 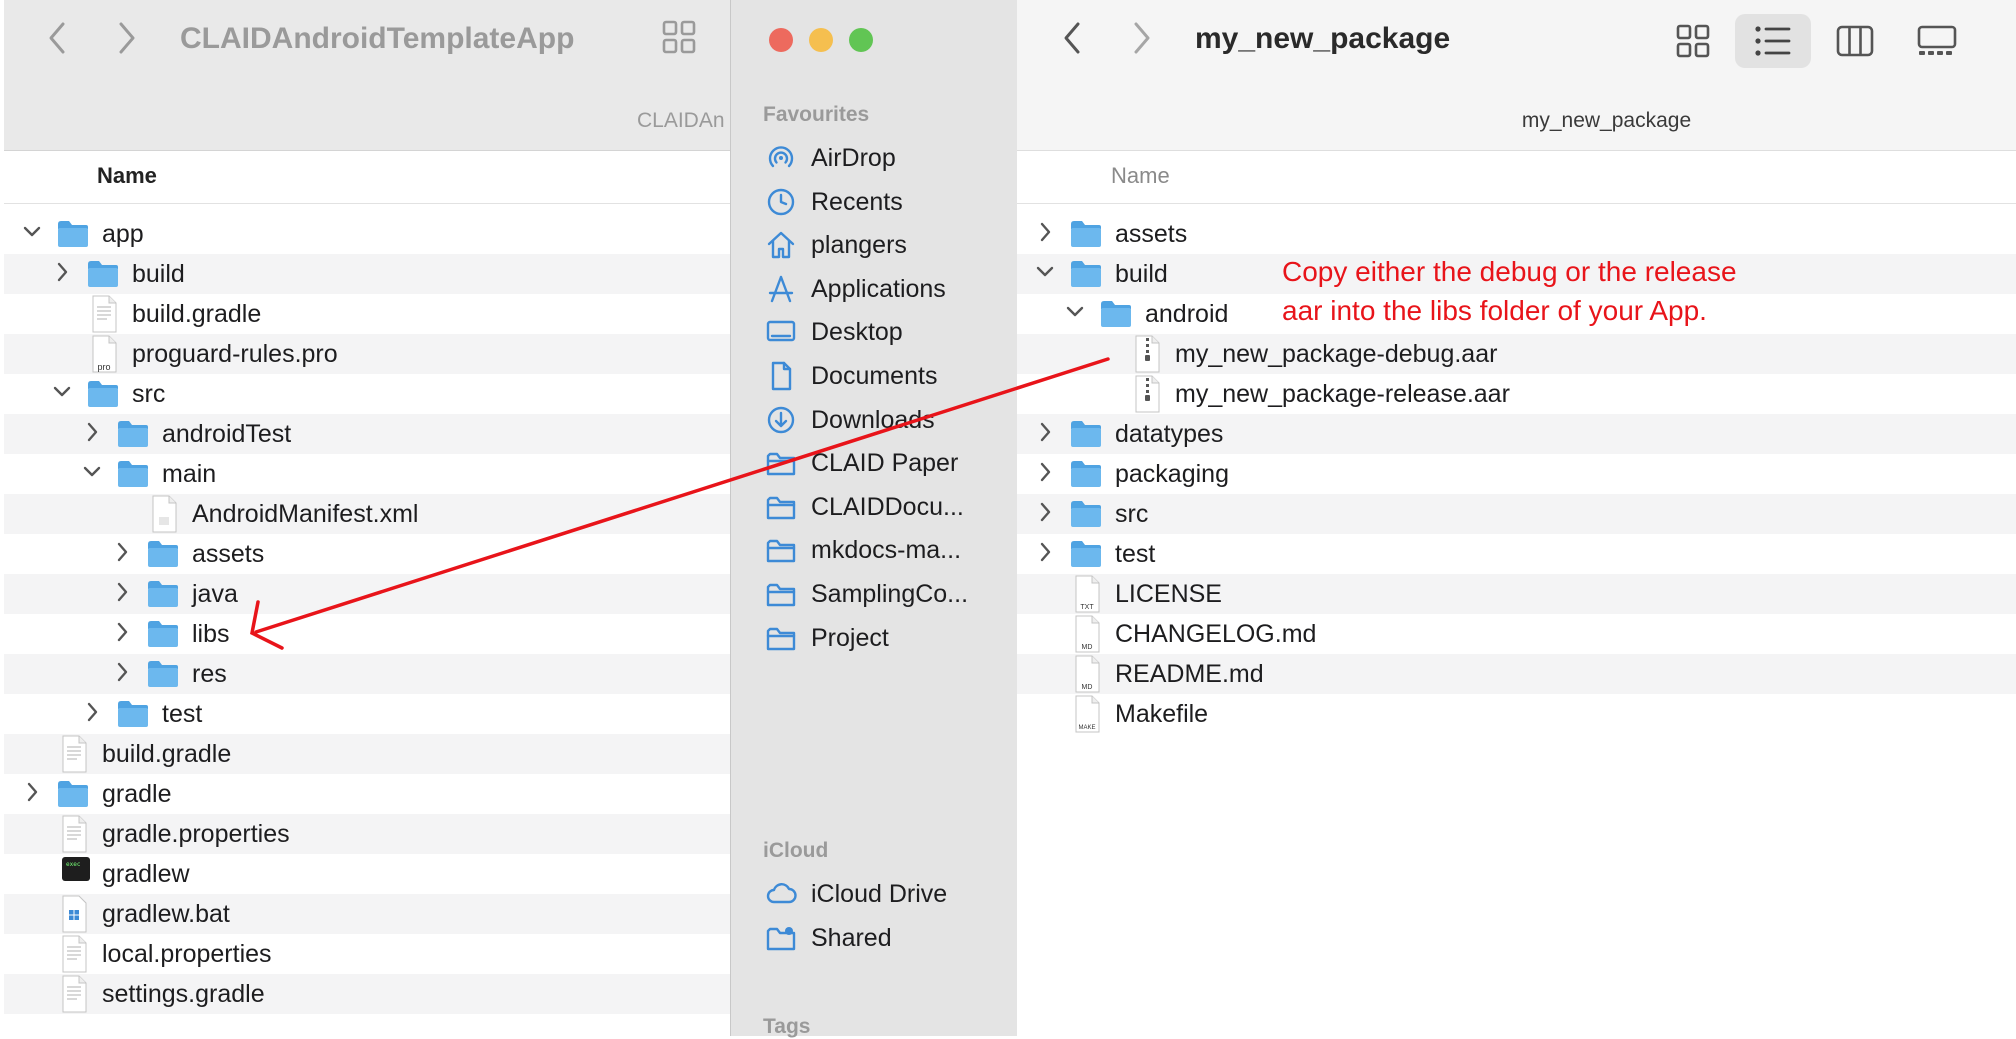 What do you see at coordinates (1855, 41) in the screenshot?
I see `column-view-button` at bounding box center [1855, 41].